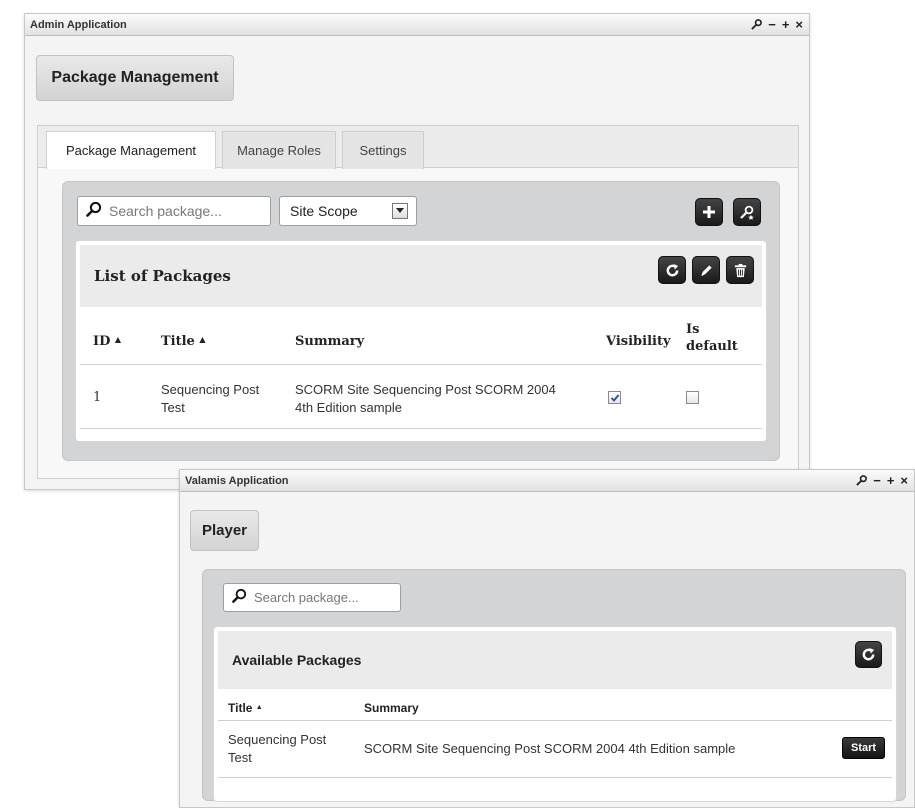 This screenshot has height=808, width=915. I want to click on tab-package-management: Package Management, so click(131, 150).